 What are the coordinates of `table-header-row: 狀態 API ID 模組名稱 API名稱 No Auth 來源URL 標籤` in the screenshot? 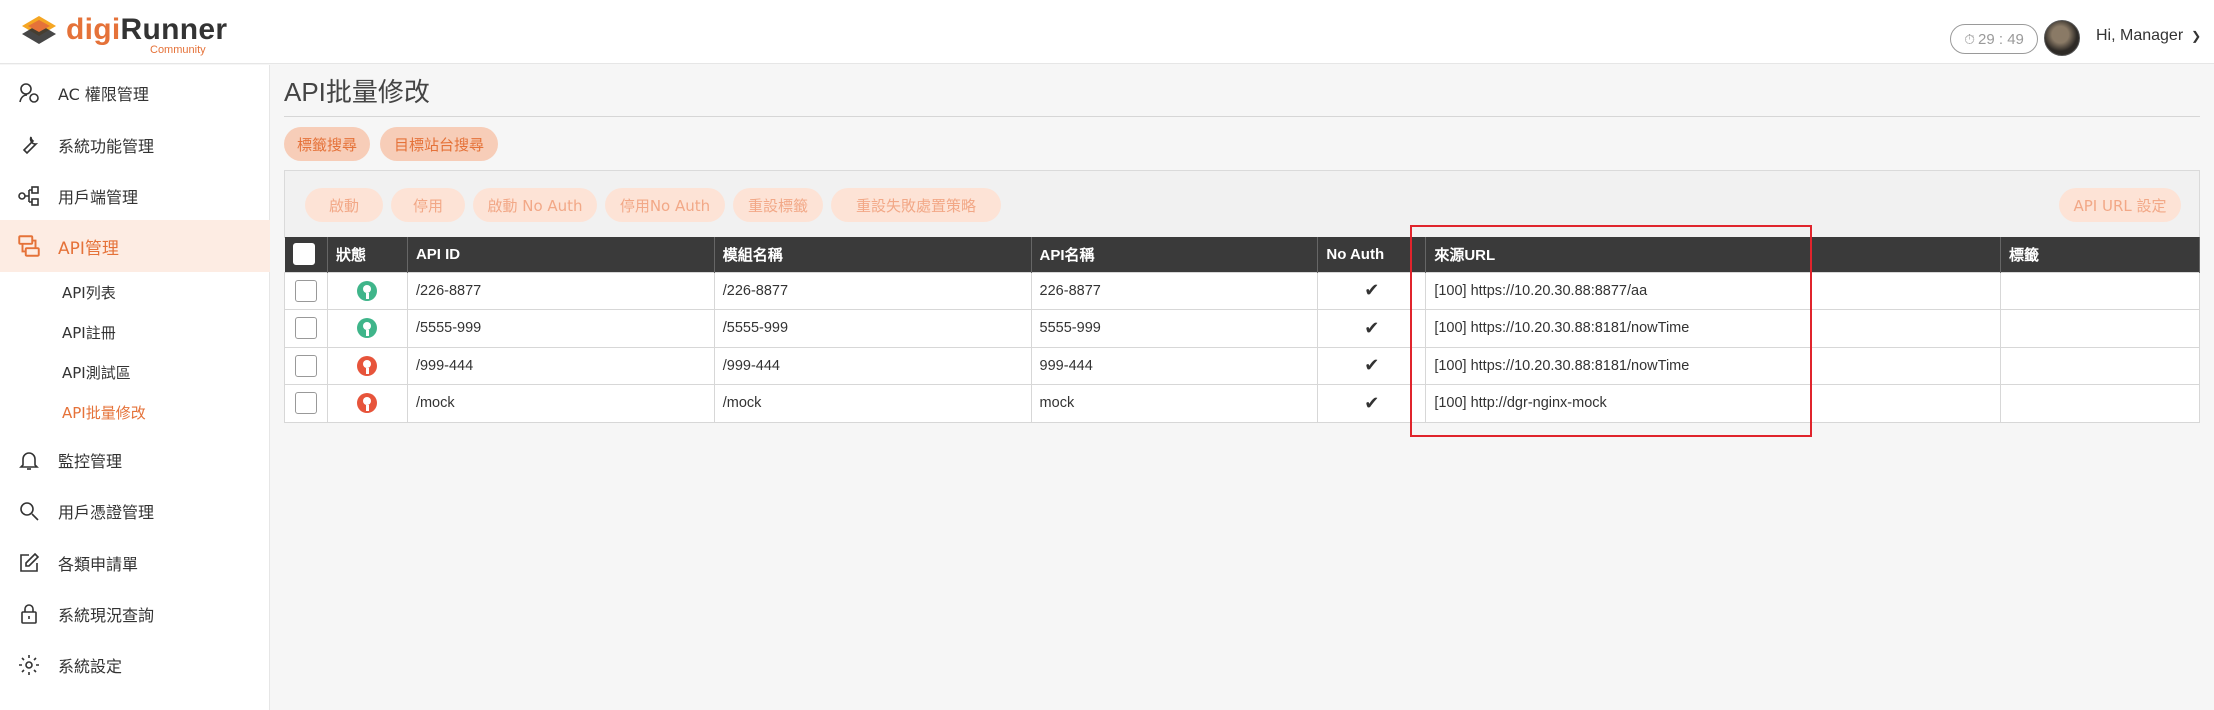 It's located at (1242, 254).